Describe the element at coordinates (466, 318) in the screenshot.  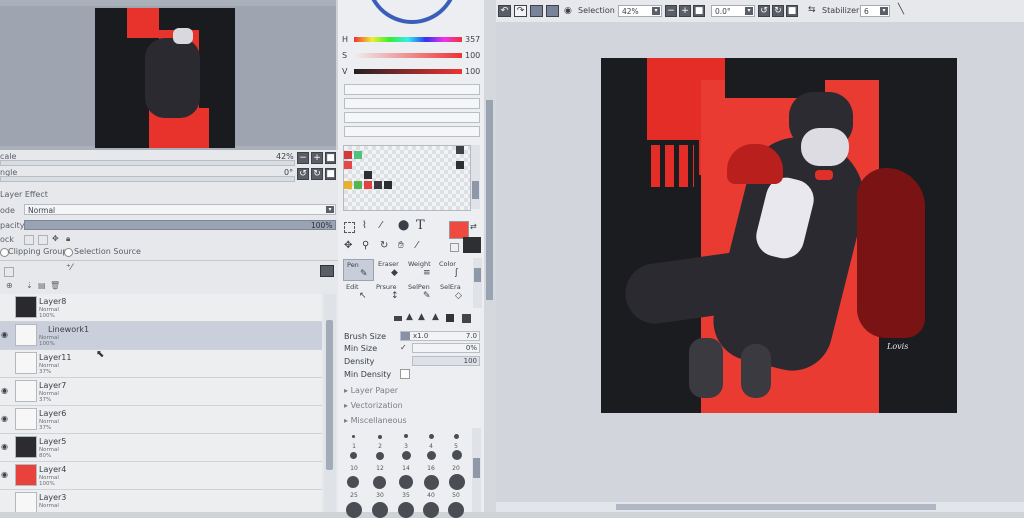
I see `brush-shape-square2` at that location.